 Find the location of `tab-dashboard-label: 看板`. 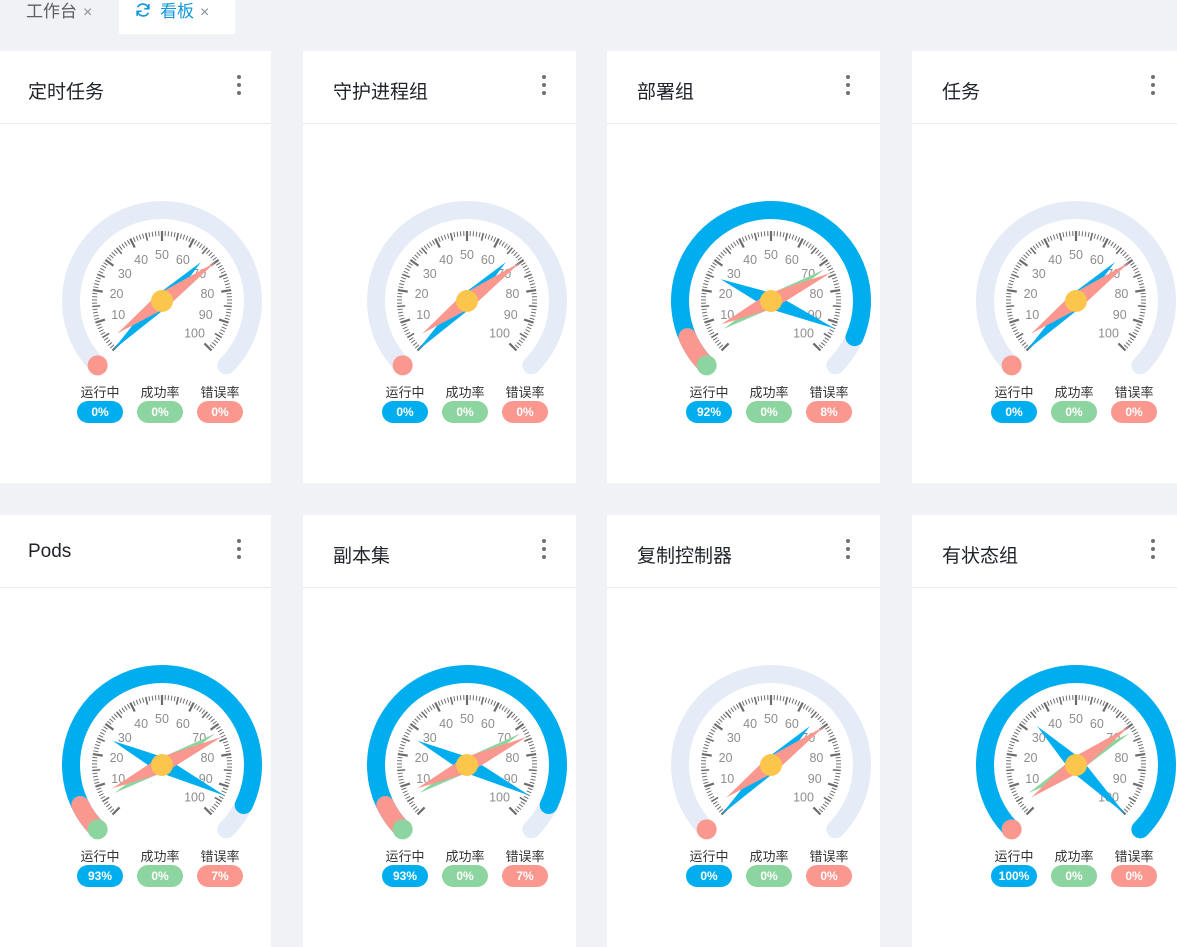

tab-dashboard-label: 看板 is located at coordinates (177, 11).